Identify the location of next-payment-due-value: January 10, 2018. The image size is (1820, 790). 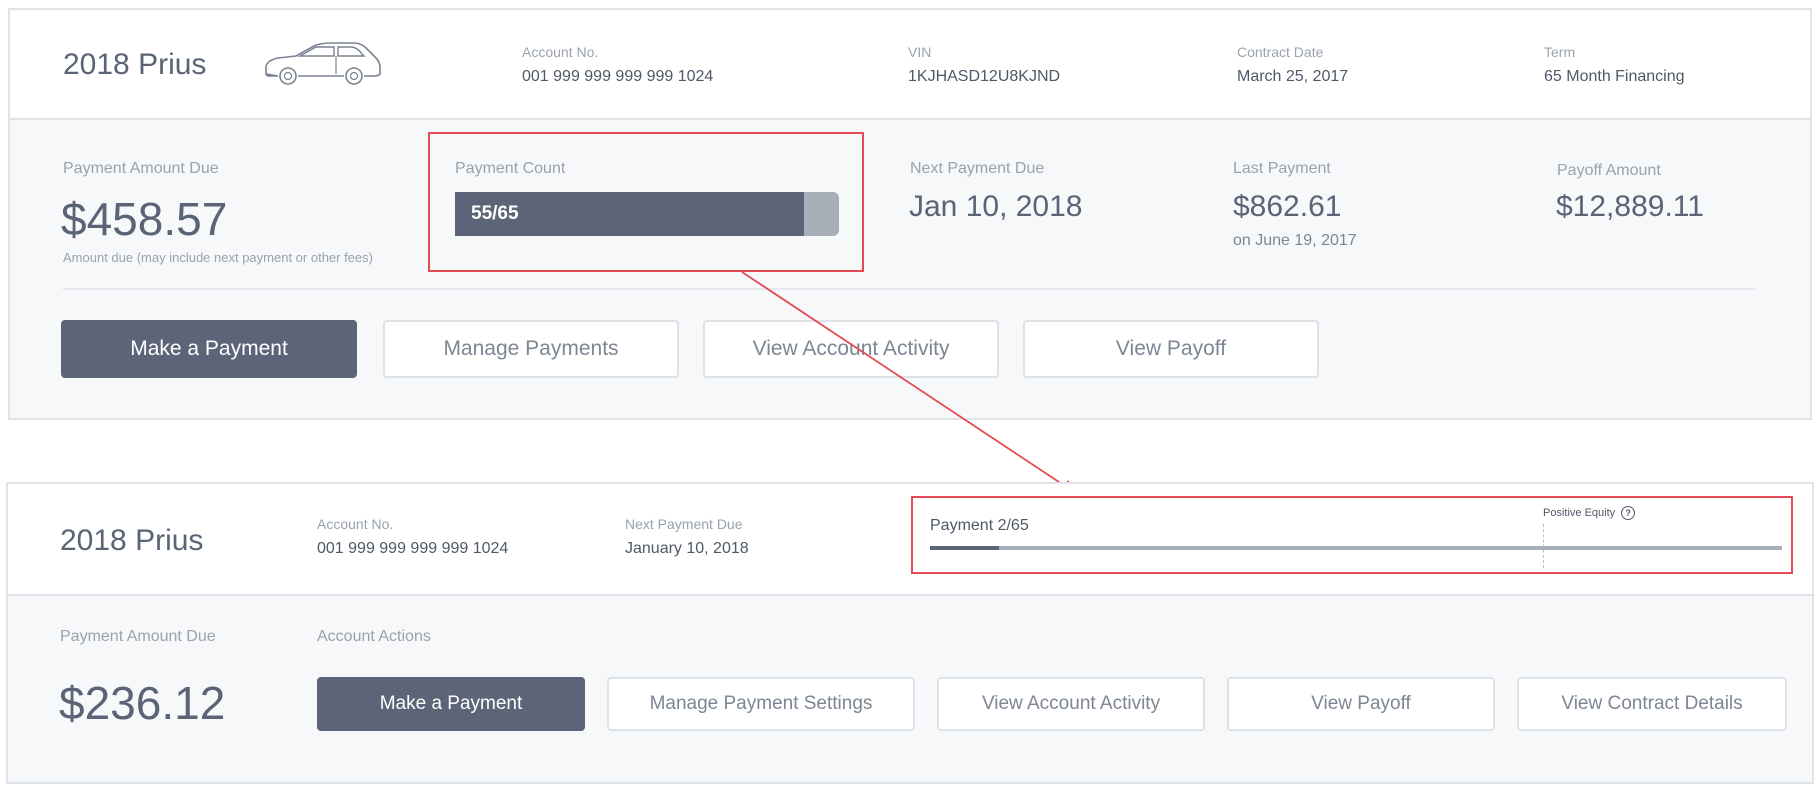
(687, 548).